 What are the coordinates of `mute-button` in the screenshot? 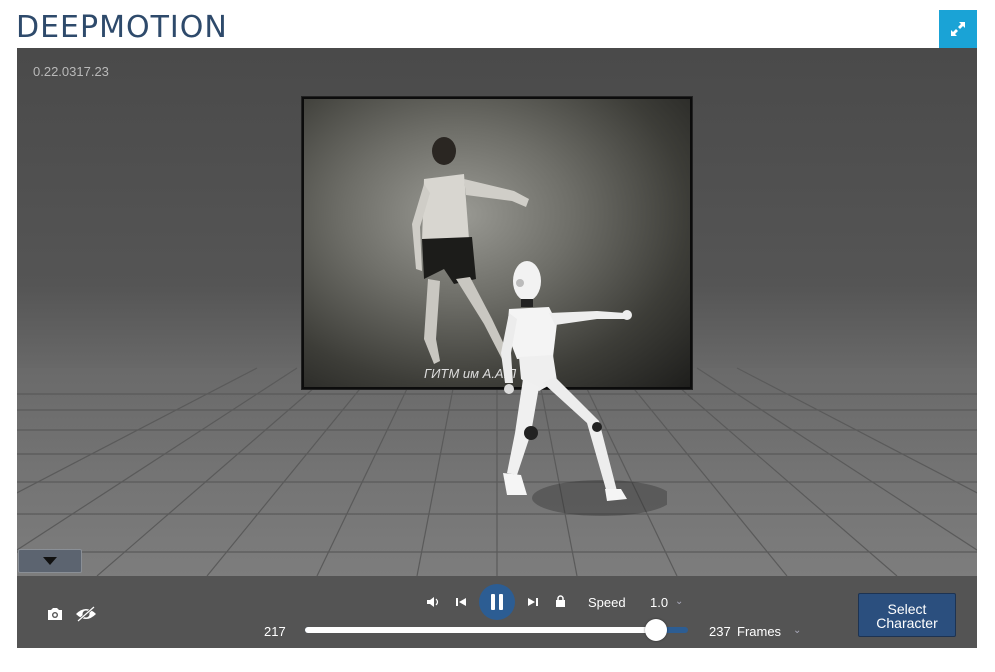 It's located at (433, 602).